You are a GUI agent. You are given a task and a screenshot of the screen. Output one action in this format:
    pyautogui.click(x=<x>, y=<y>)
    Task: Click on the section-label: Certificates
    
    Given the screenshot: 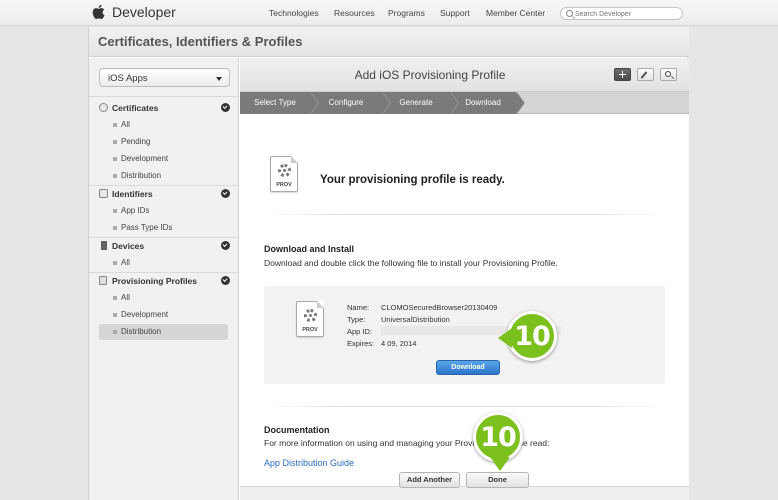 What is the action you would take?
    pyautogui.click(x=135, y=108)
    